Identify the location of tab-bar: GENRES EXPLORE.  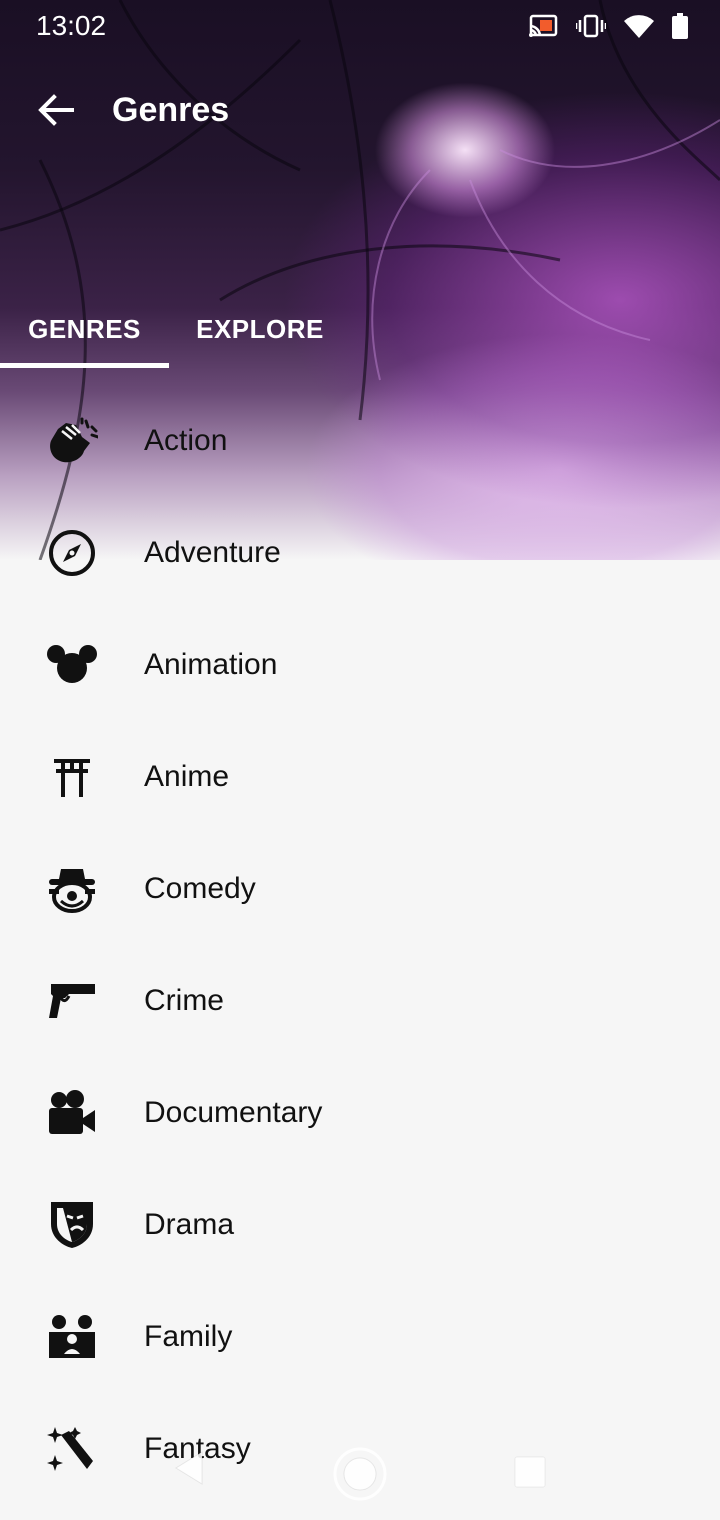
(360, 329).